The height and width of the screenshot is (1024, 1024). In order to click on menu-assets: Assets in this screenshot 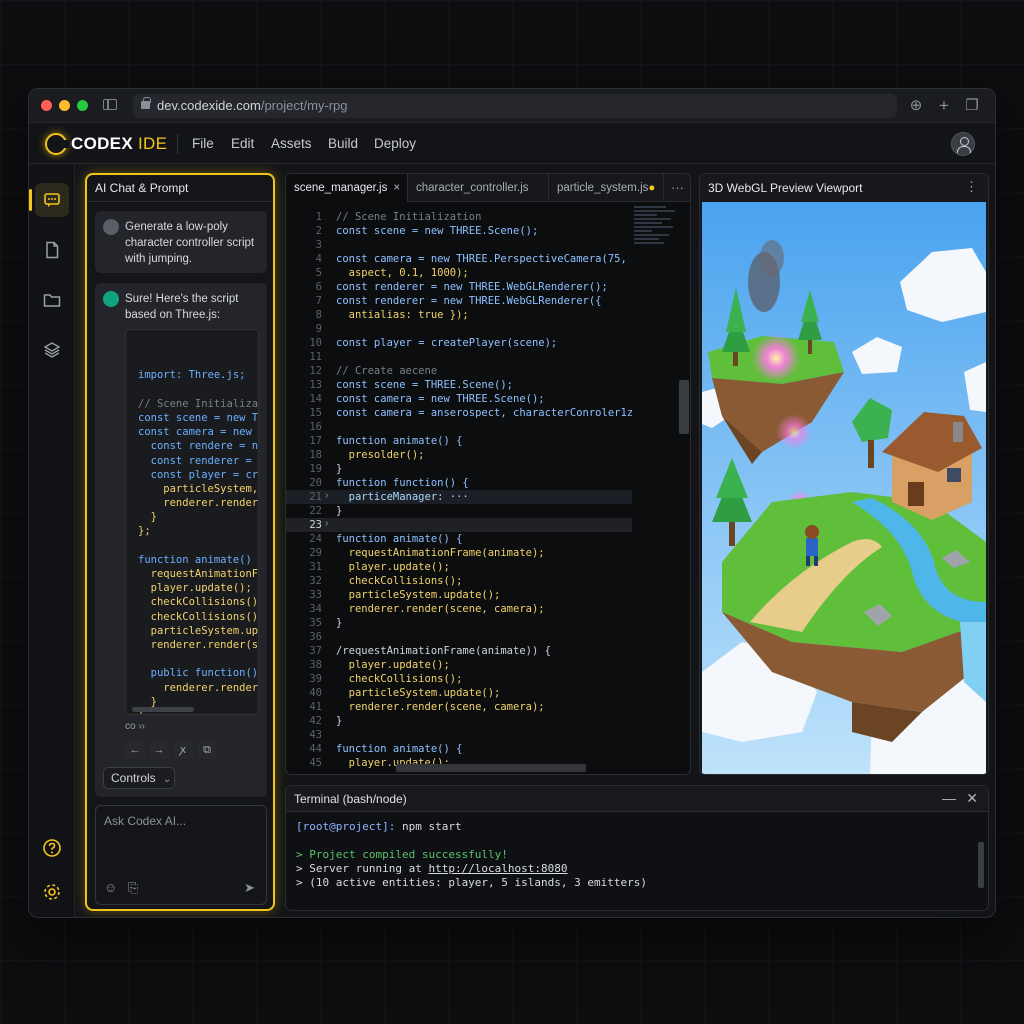, I will do `click(291, 143)`.